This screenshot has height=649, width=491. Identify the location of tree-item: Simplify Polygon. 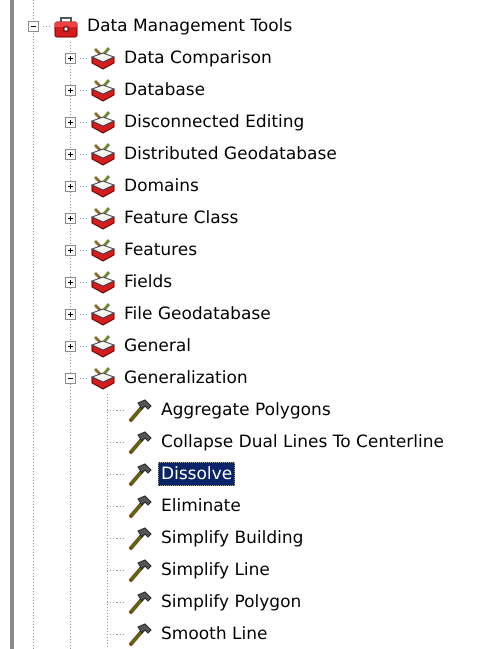
(231, 602).